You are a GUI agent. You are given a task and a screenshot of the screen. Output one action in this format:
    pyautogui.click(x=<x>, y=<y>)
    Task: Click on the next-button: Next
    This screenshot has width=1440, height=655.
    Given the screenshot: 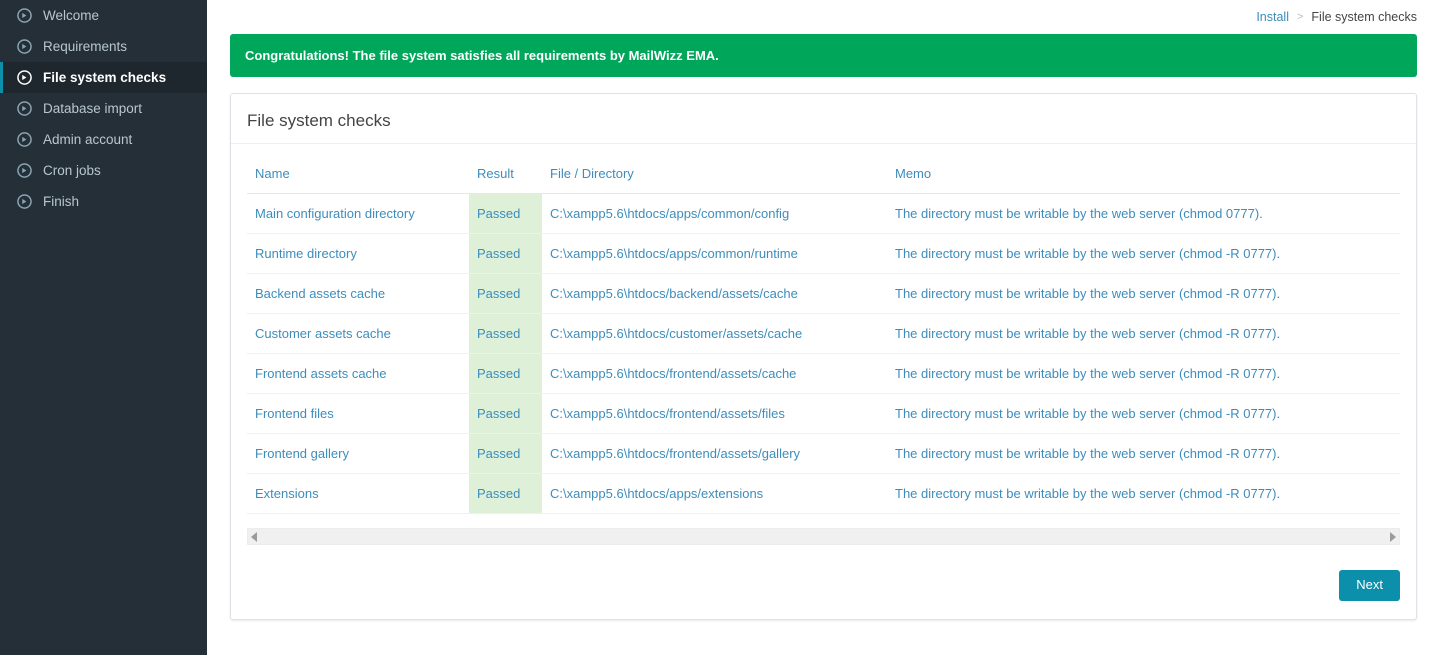 What is the action you would take?
    pyautogui.click(x=1369, y=585)
    